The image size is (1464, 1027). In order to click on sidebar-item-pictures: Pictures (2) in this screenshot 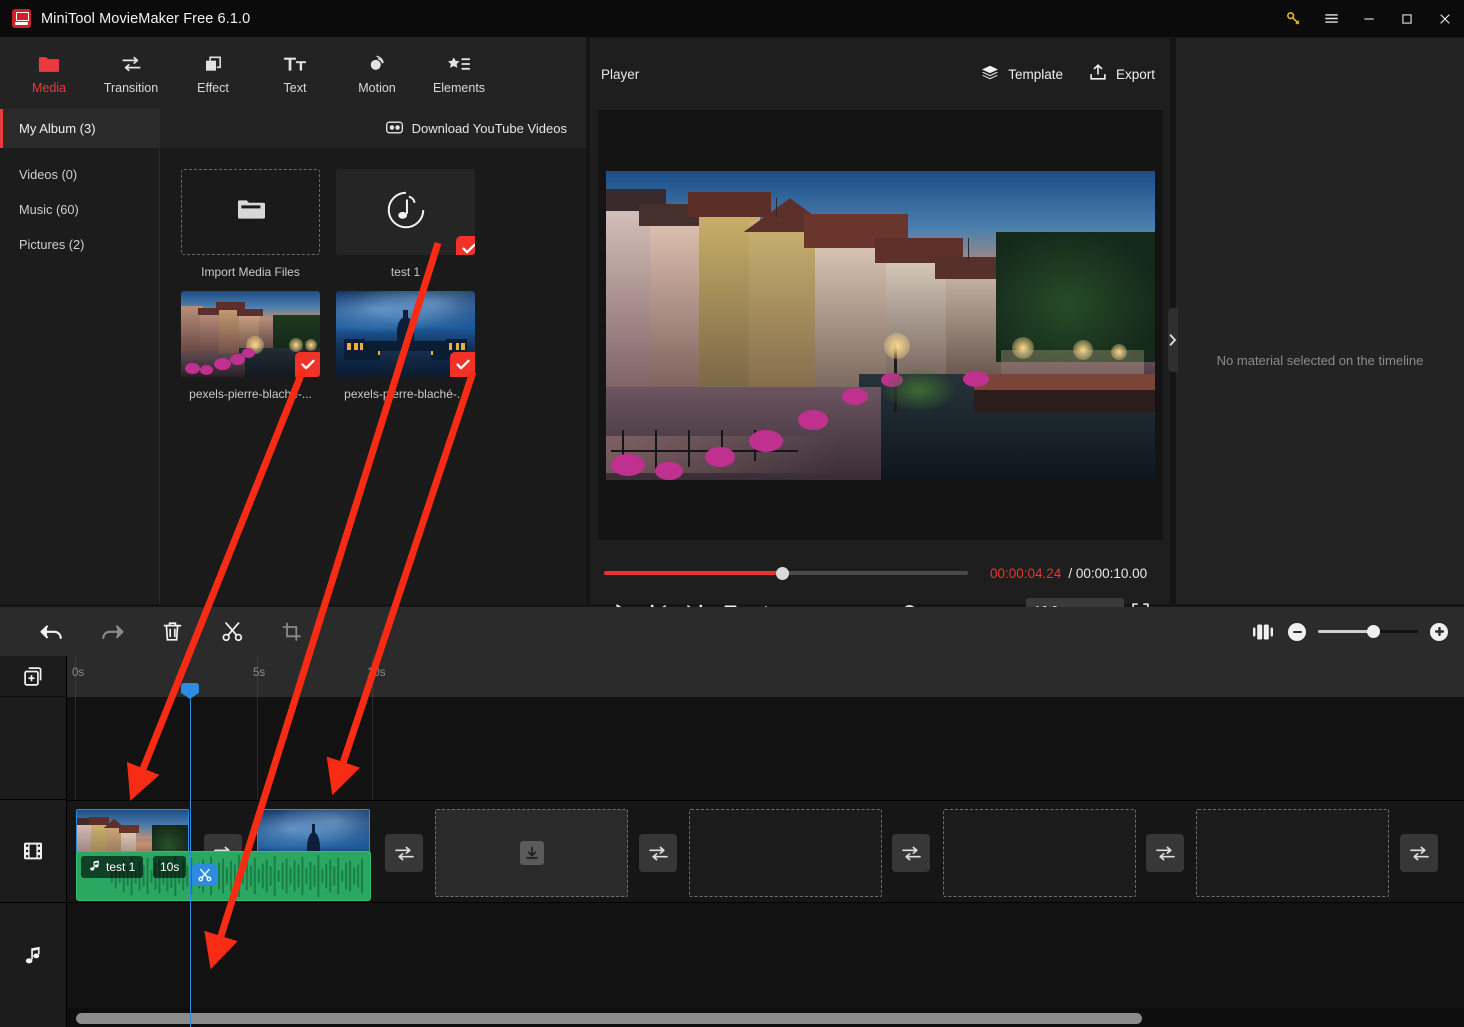, I will do `click(79, 244)`.